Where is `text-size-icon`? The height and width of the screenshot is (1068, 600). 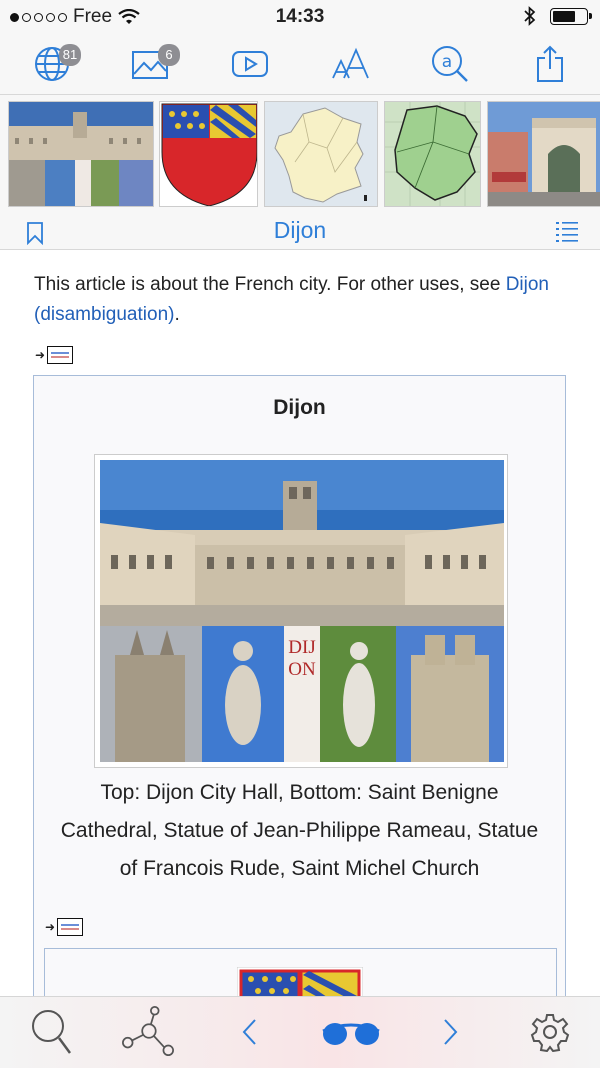
text-size-icon is located at coordinates (350, 63).